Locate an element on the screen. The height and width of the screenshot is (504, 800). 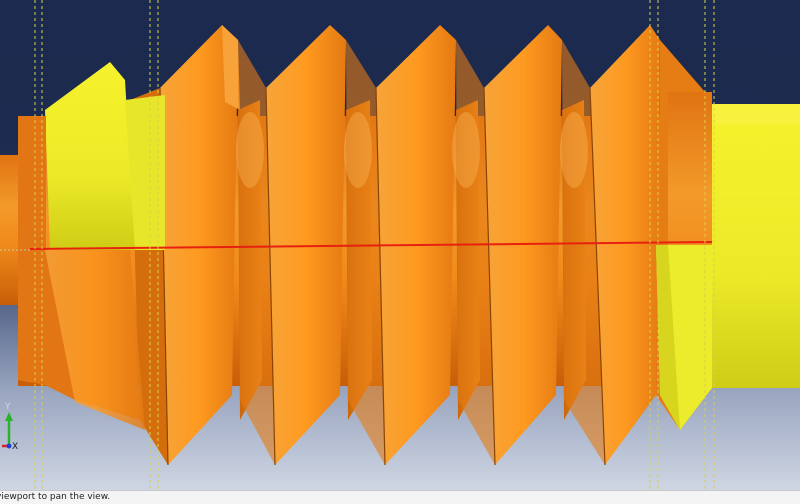
z-axis-icon is located at coordinates (9, 446).